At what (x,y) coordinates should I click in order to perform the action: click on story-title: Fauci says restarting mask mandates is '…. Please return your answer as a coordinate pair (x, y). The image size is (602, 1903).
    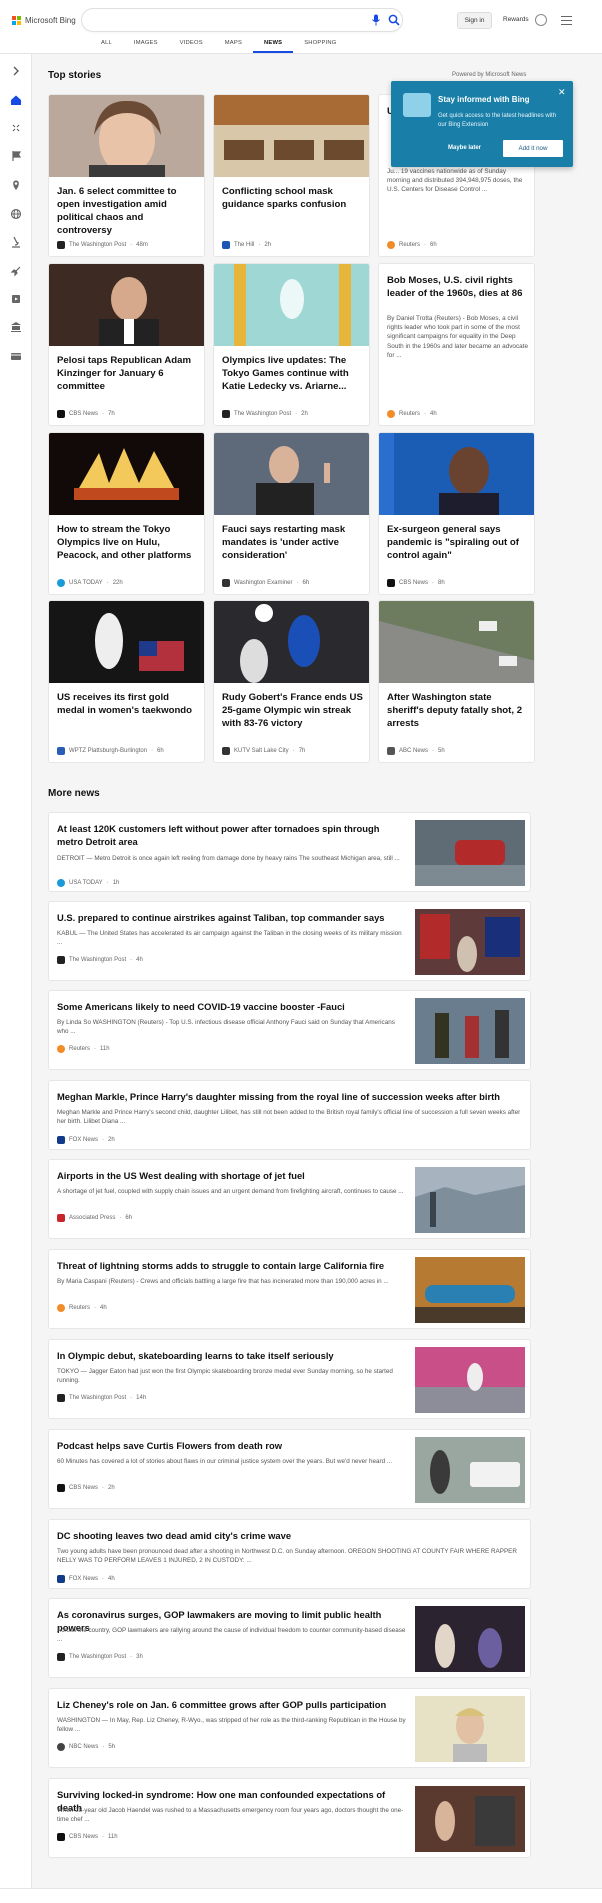
    Looking at the image, I should click on (293, 542).